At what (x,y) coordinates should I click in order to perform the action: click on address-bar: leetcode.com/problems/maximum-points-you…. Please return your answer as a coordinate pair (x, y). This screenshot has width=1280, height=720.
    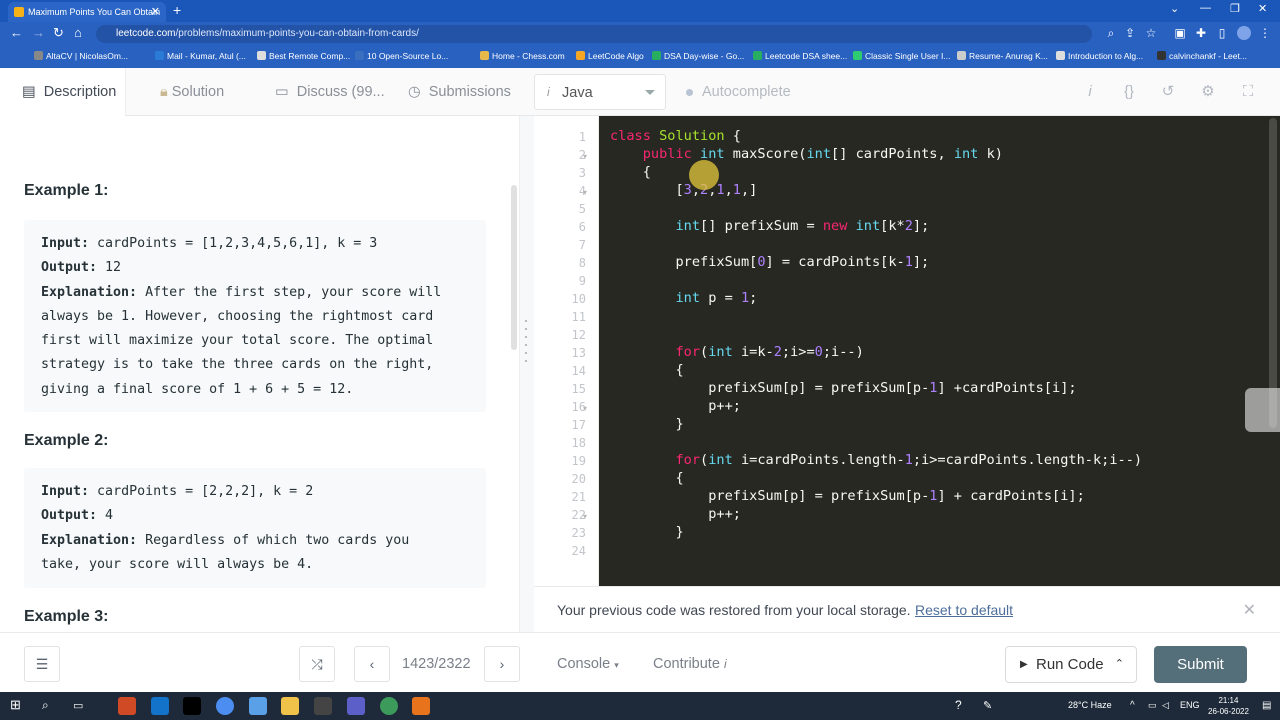
    Looking at the image, I should click on (594, 34).